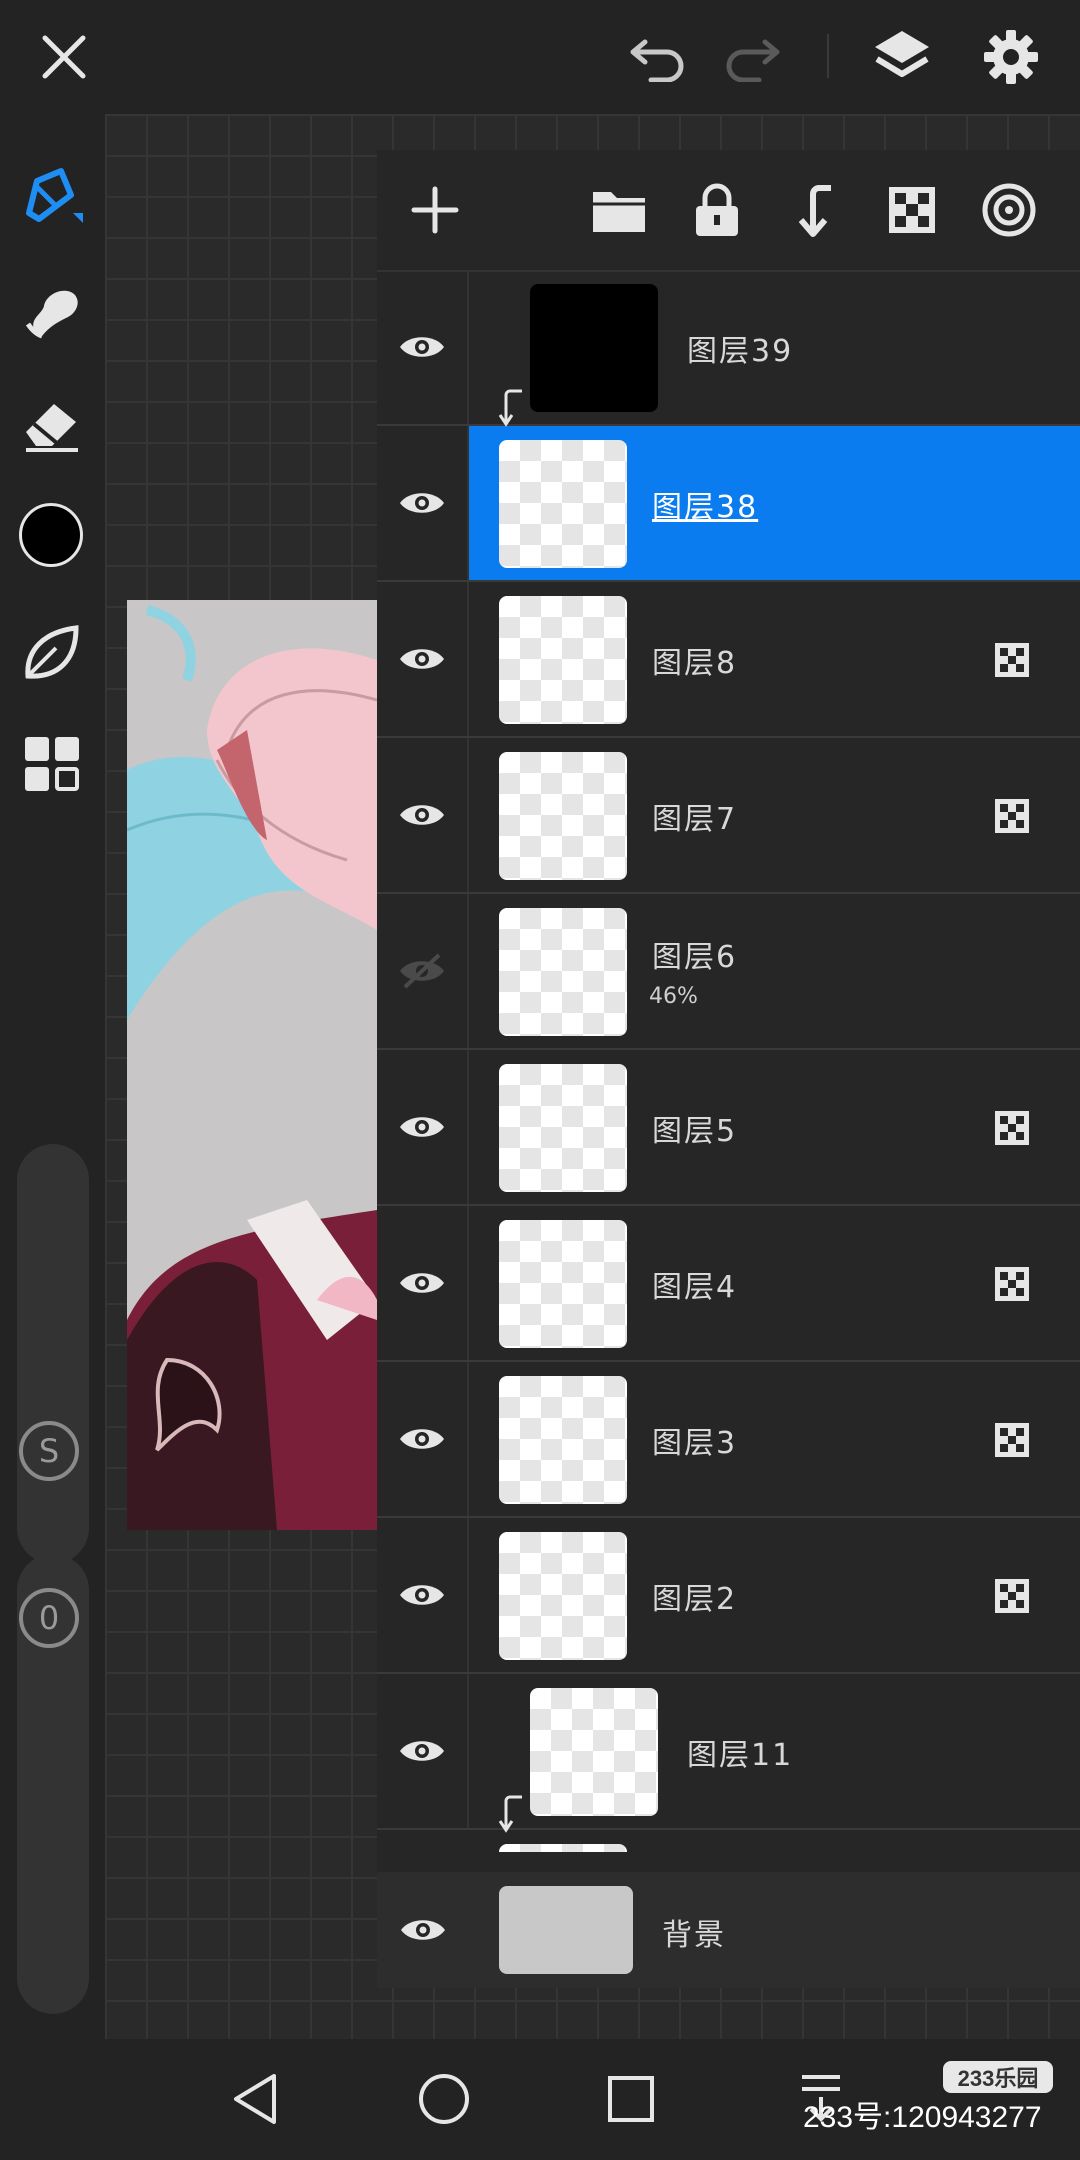 This screenshot has width=1080, height=2160. What do you see at coordinates (694, 1935) in the screenshot?
I see `layer-name: 背景` at bounding box center [694, 1935].